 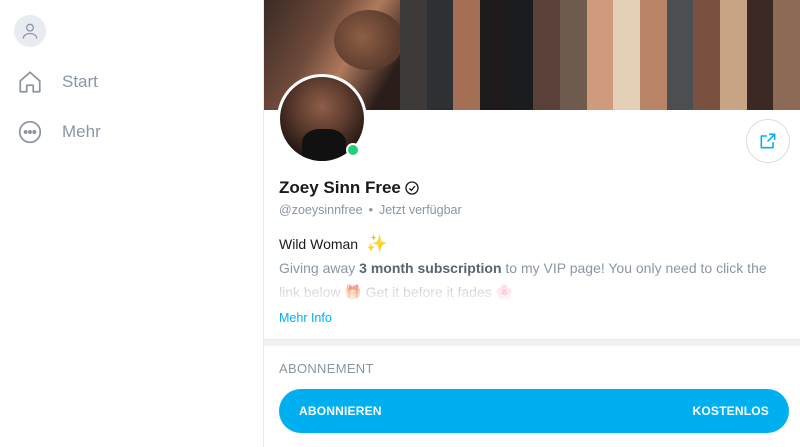 I want to click on share-button, so click(x=768, y=141).